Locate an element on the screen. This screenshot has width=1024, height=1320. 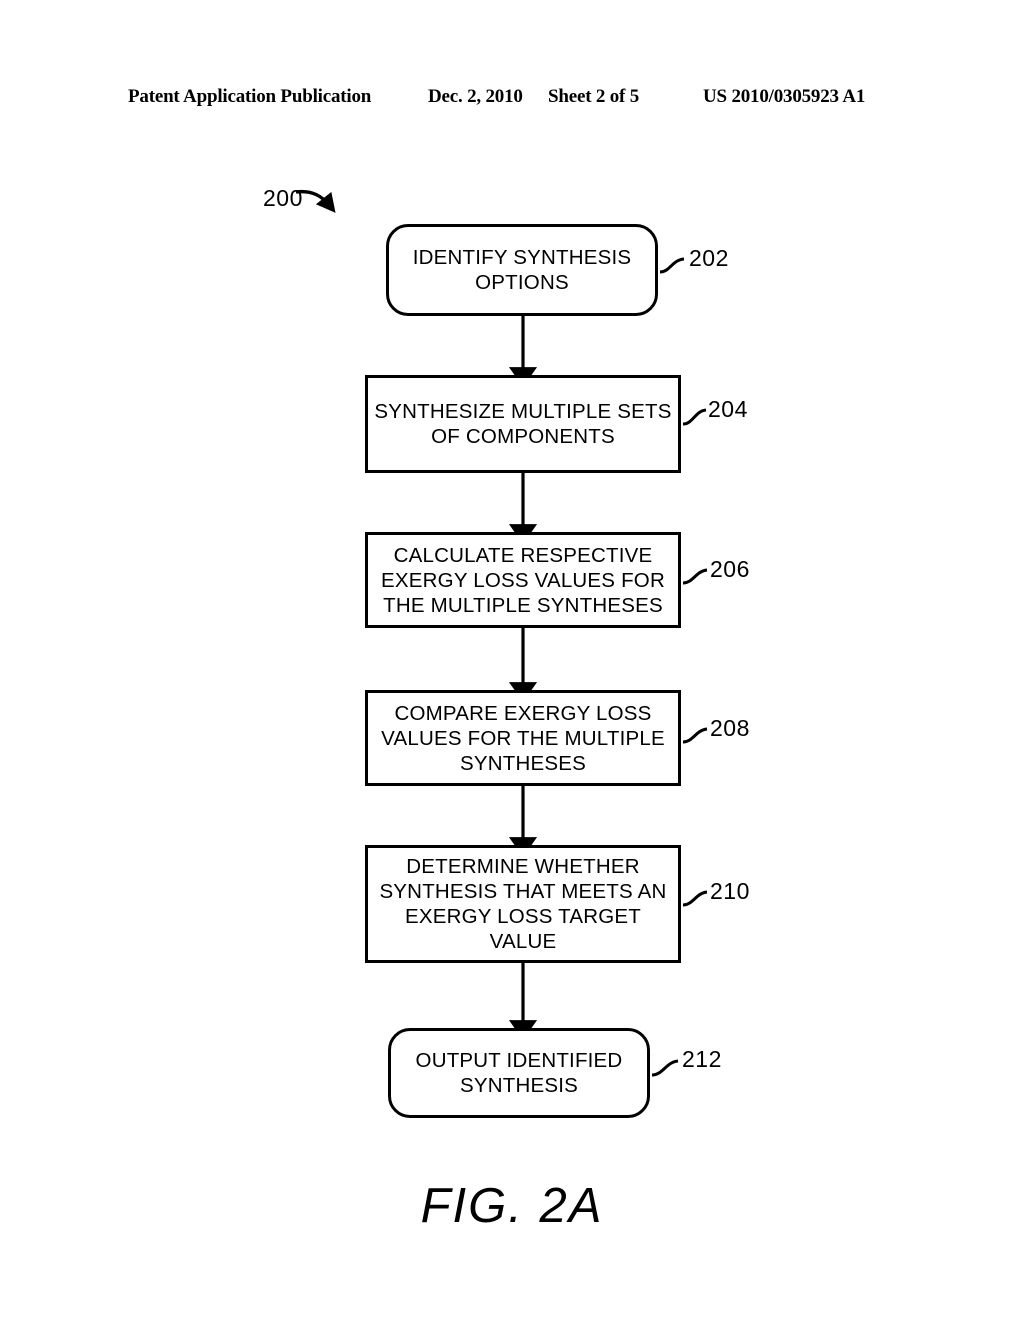
reference-numeral-200: 200 is located at coordinates (283, 198).